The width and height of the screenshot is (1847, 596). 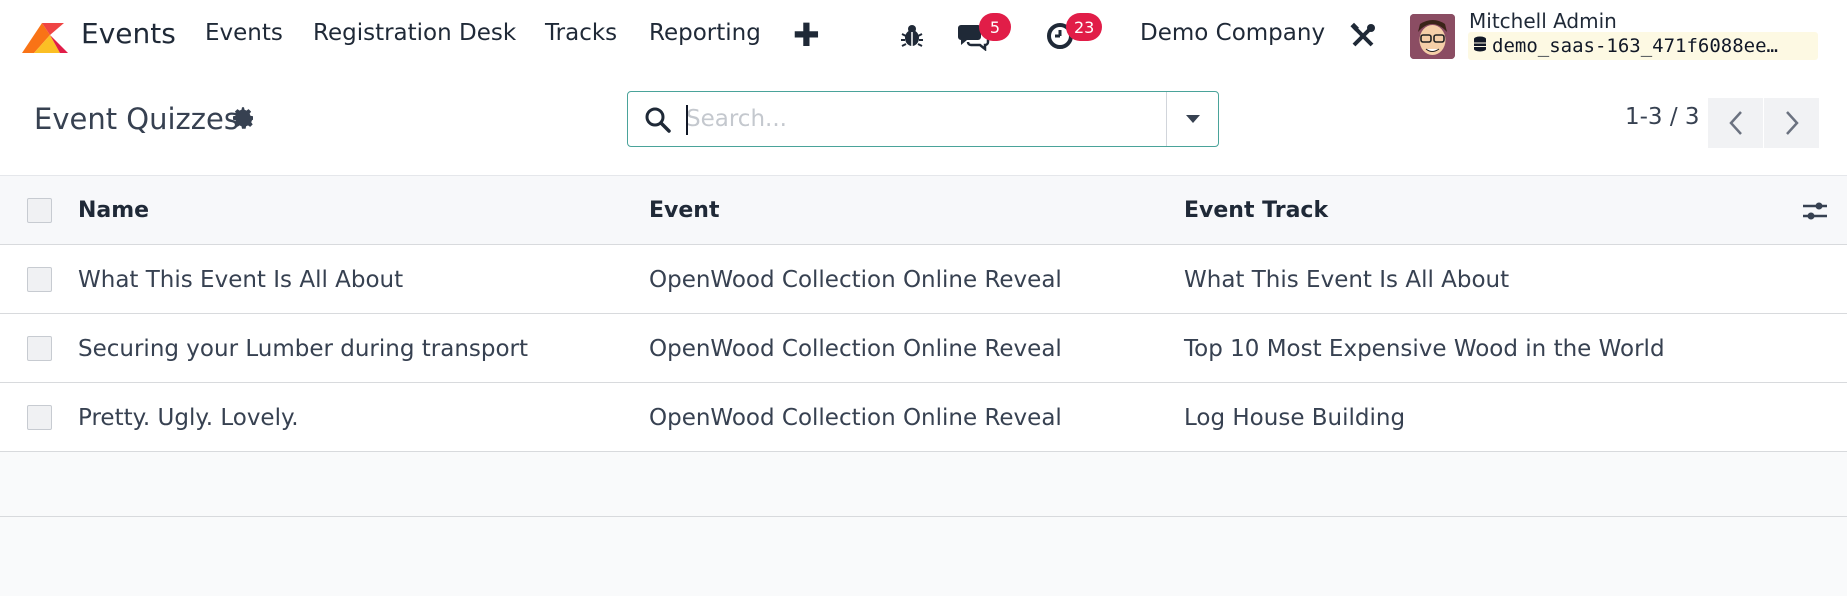 I want to click on cell-event-track: Top 10 Most Expensive Wood in the World, so click(x=1424, y=349).